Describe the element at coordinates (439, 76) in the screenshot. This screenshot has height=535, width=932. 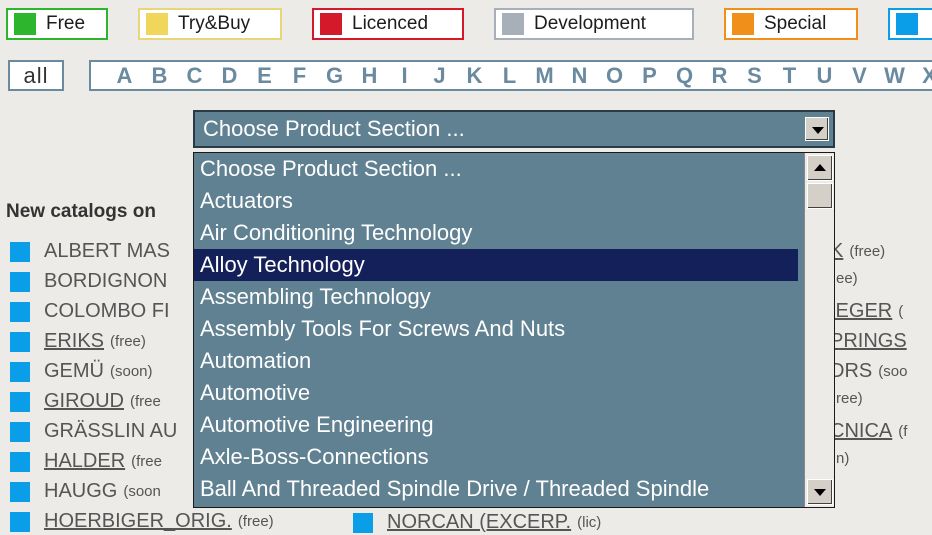
I see `letter-link: J` at that location.